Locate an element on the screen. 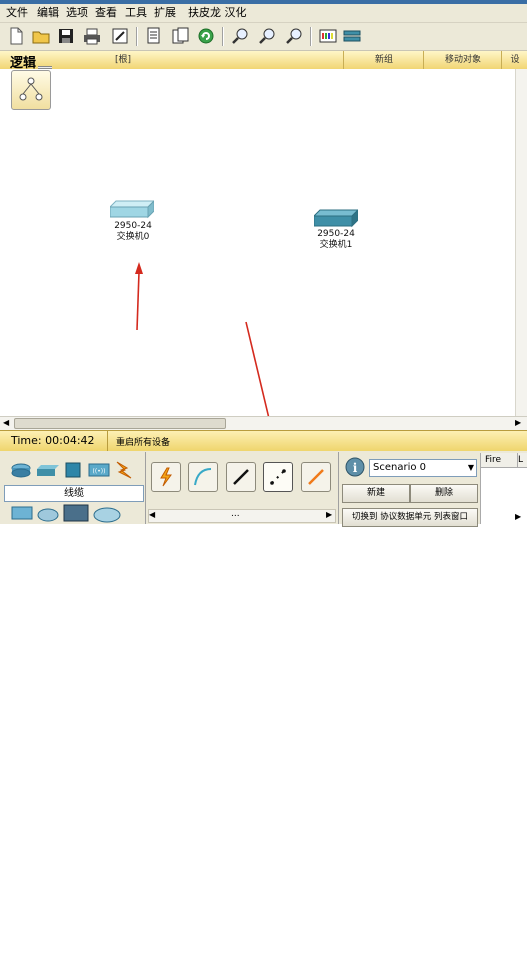  new-cluster-button: 新组 is located at coordinates (383, 60).